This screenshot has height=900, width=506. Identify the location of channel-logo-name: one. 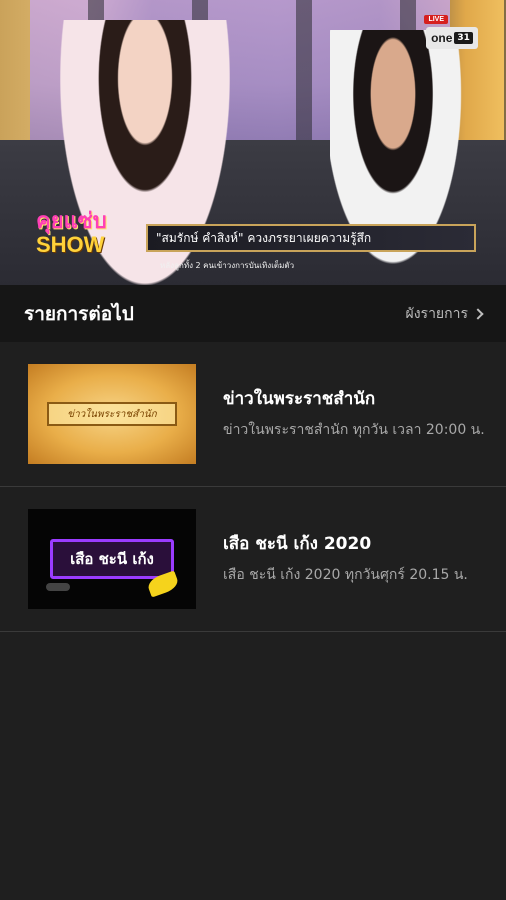
(442, 38).